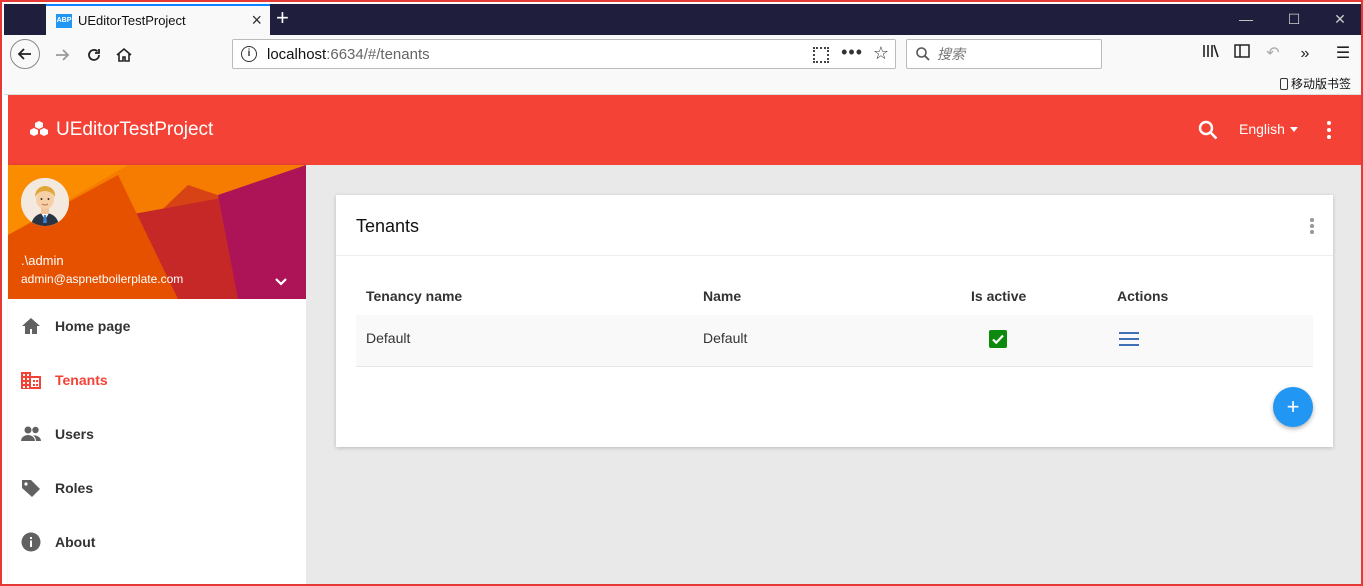  I want to click on sidebar-item-label: Roles, so click(74, 488).